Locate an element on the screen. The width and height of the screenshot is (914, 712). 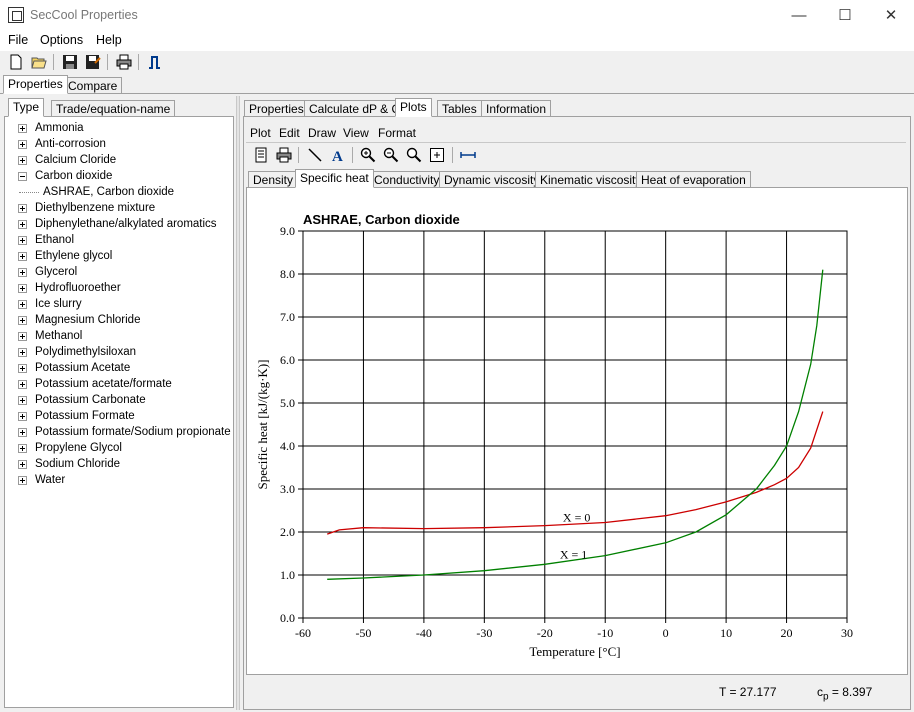
tab-compare: Compare is located at coordinates (93, 85).